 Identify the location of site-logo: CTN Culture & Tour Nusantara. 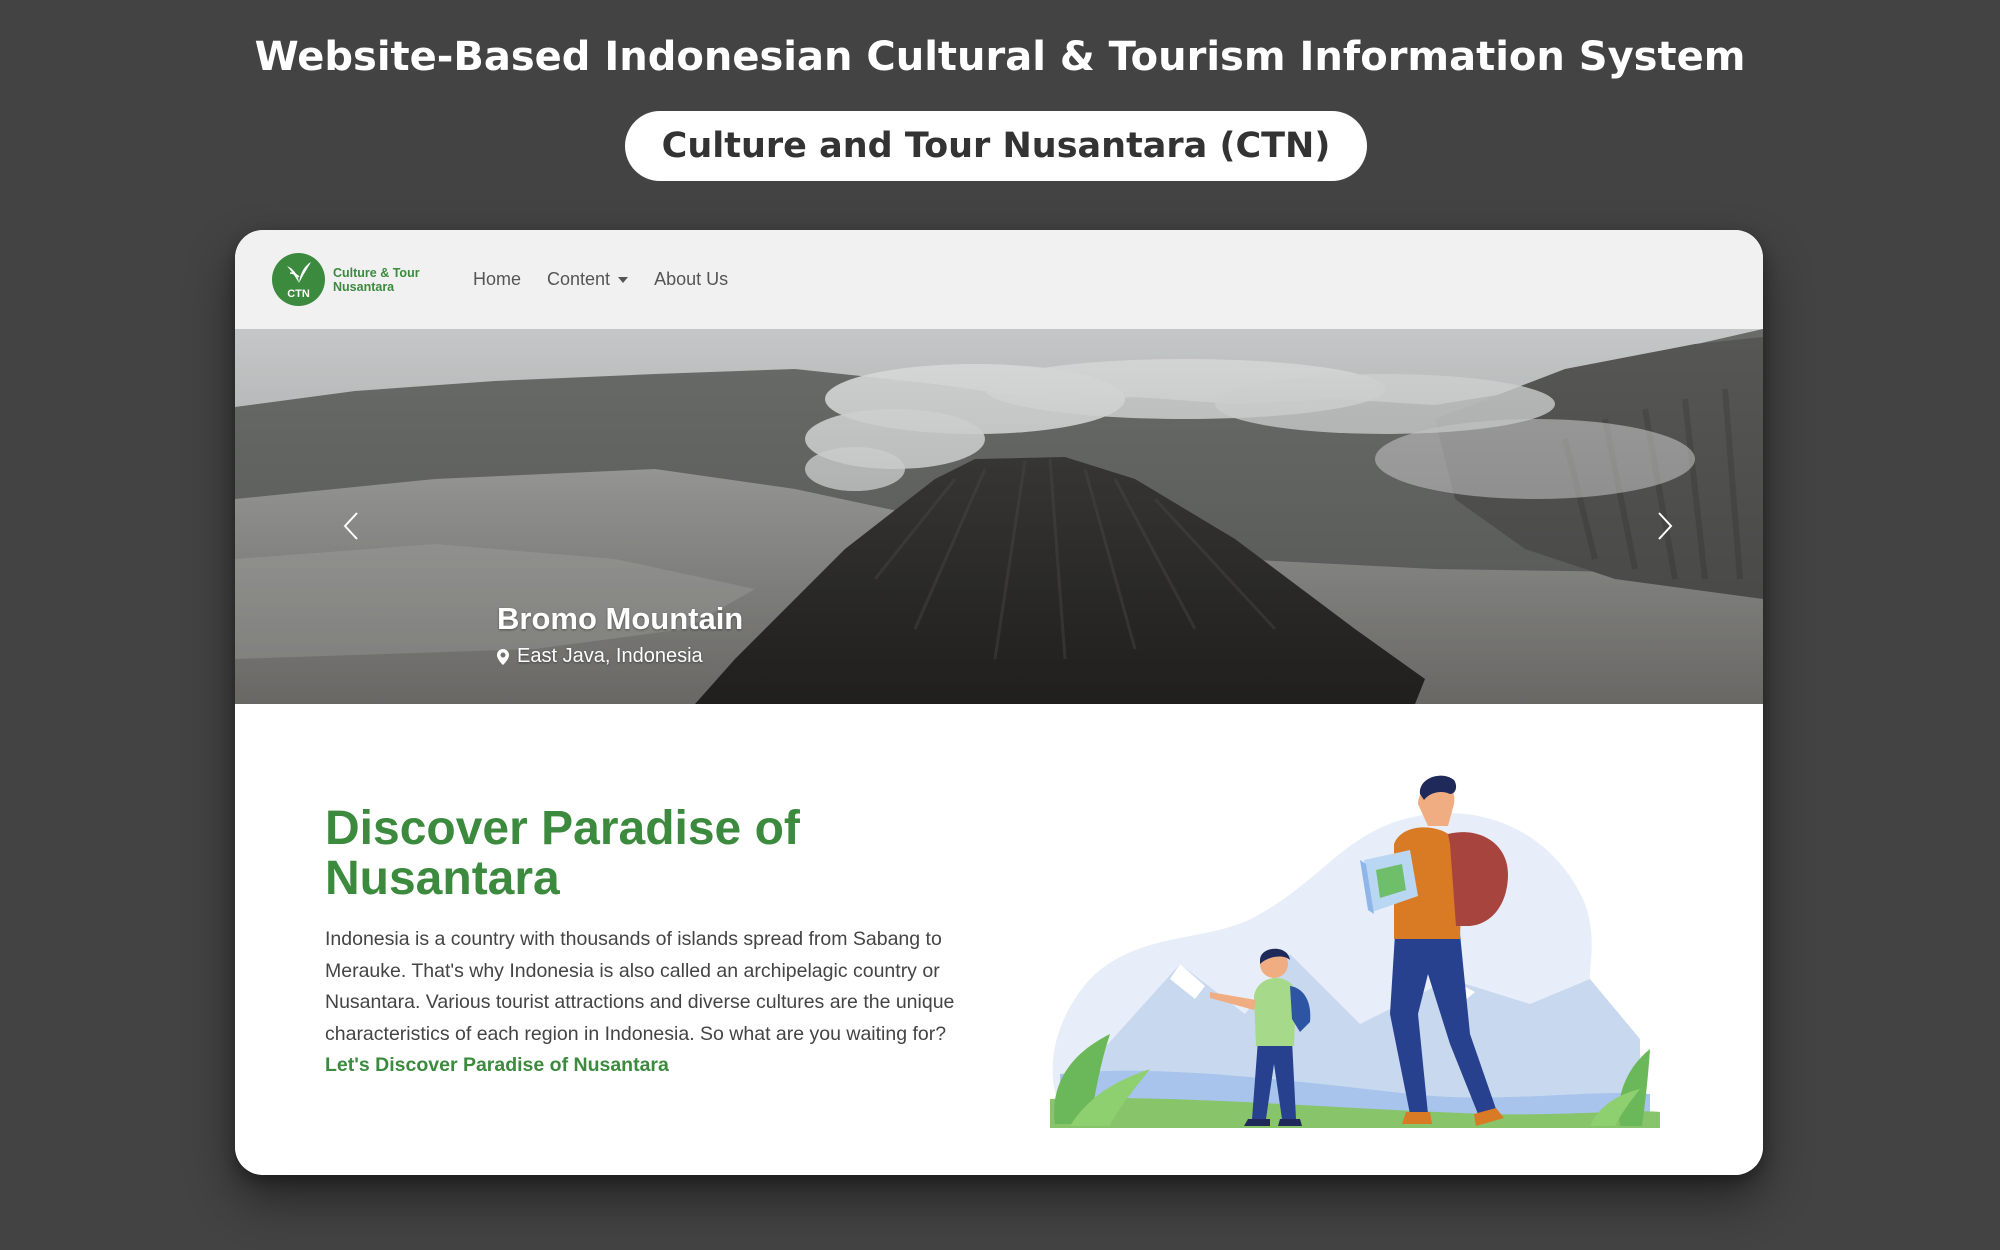
(357, 279).